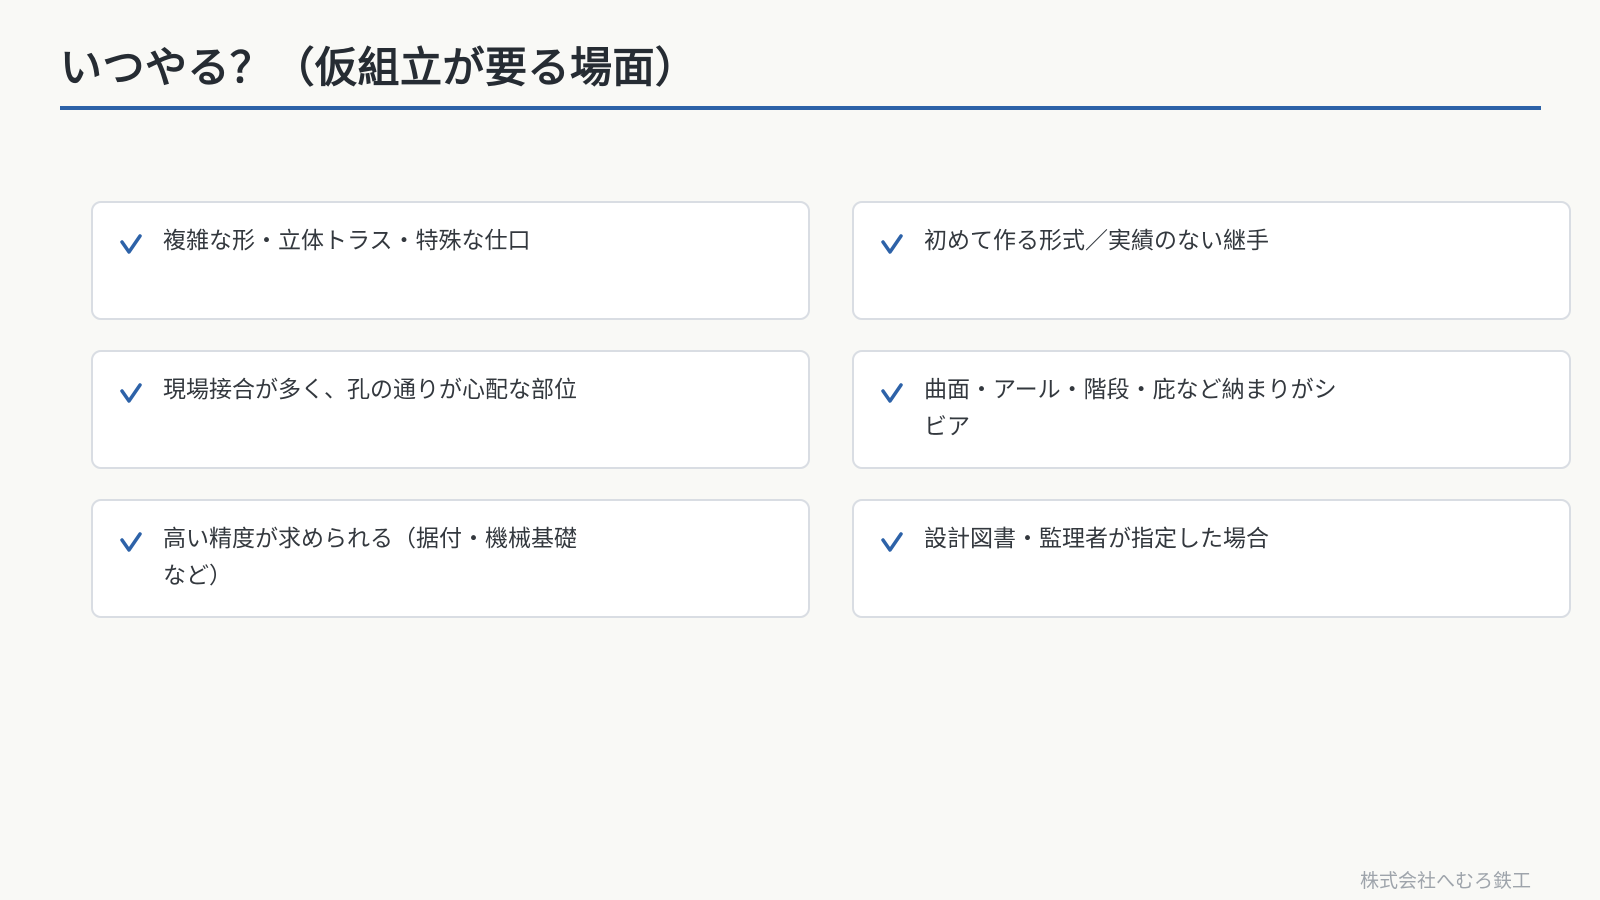 The width and height of the screenshot is (1600, 900). Describe the element at coordinates (370, 557) in the screenshot. I see `scenario-text: 高い精度が求められる（据付・機械基礎など）` at that location.